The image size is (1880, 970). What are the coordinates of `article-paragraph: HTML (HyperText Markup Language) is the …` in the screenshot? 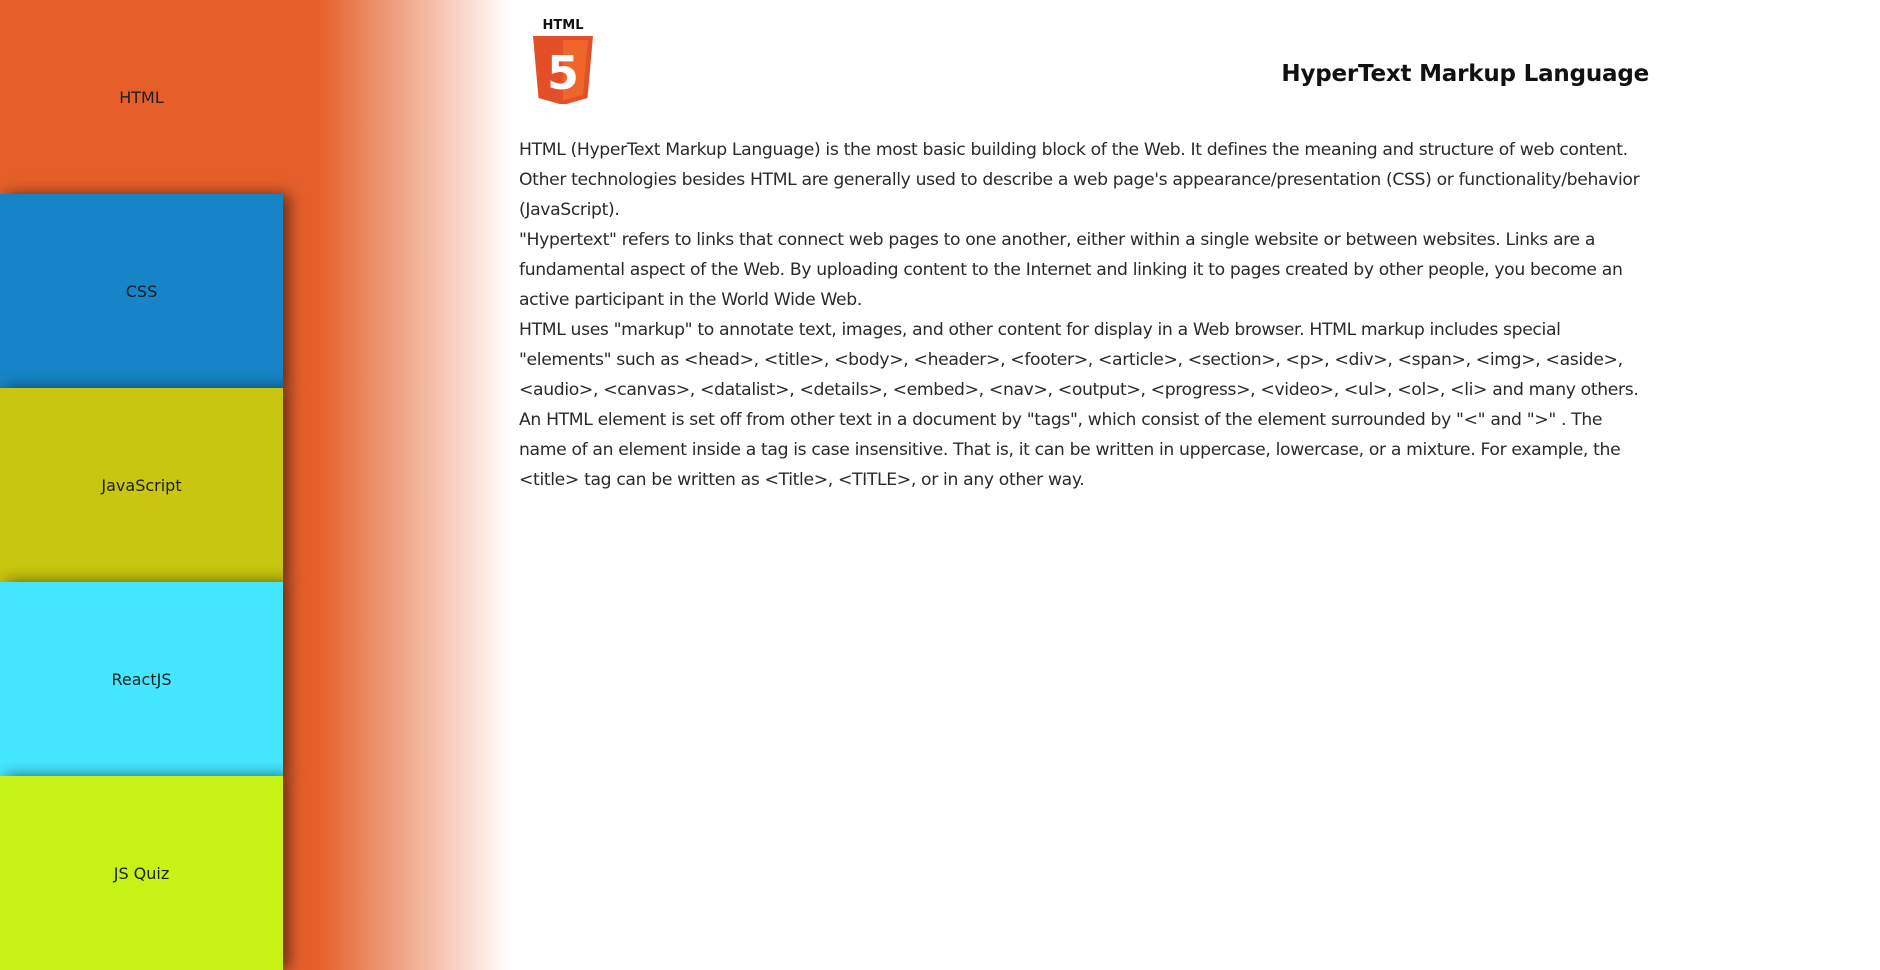 It's located at (1079, 180).